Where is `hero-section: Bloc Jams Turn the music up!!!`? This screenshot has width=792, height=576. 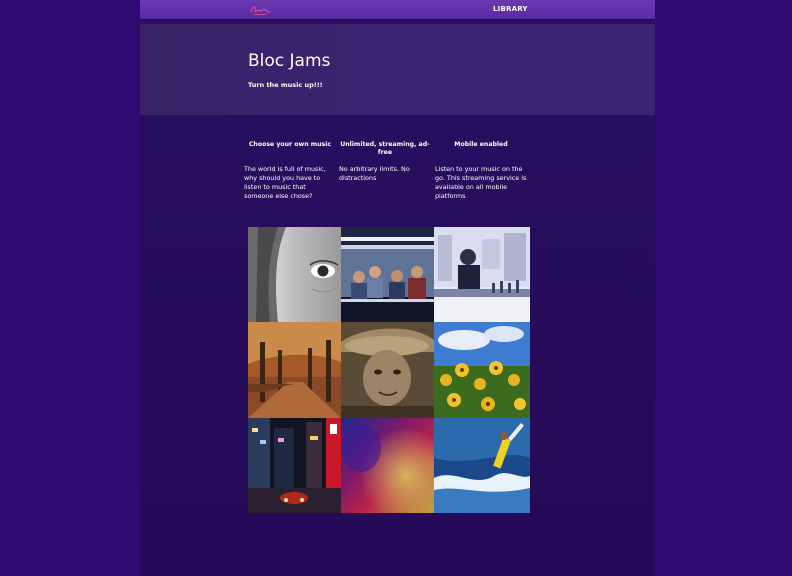
hero-section: Bloc Jams Turn the music up!!! is located at coordinates (397, 69).